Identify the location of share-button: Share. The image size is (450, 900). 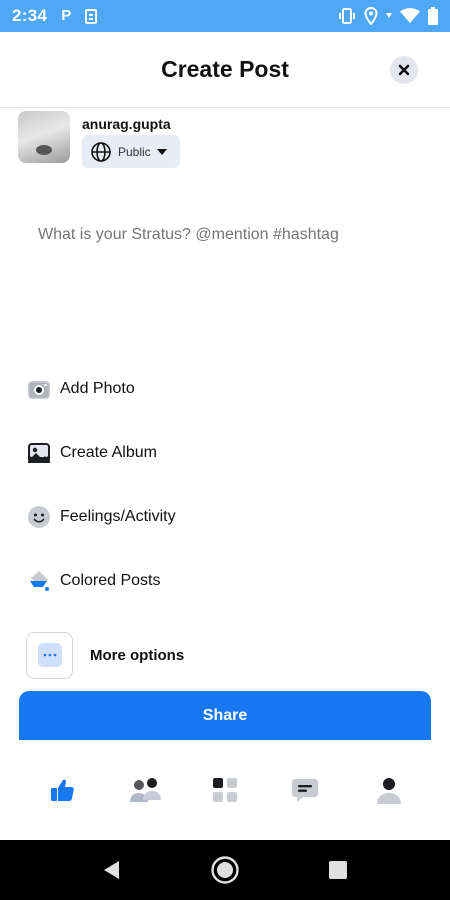
(225, 716).